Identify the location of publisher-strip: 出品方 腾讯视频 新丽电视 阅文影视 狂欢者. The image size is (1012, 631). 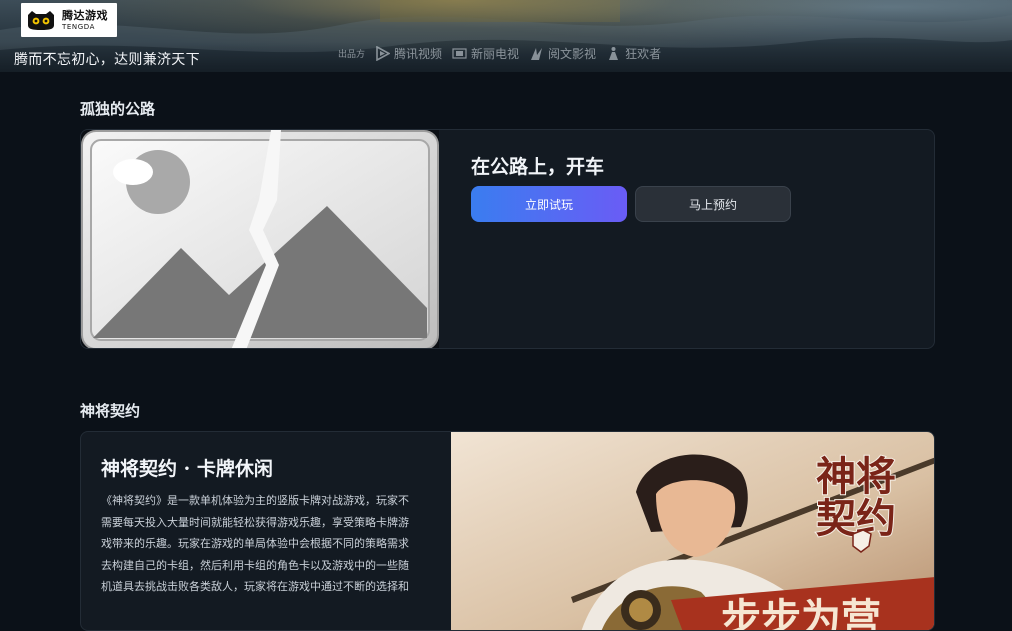
(499, 53).